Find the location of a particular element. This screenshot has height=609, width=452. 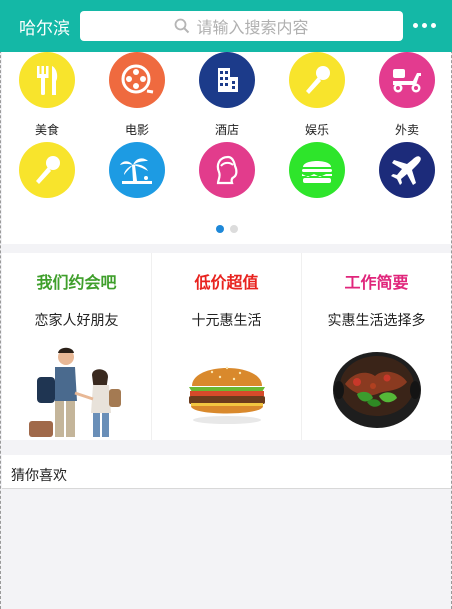

left-edge is located at coordinates (0, 304).